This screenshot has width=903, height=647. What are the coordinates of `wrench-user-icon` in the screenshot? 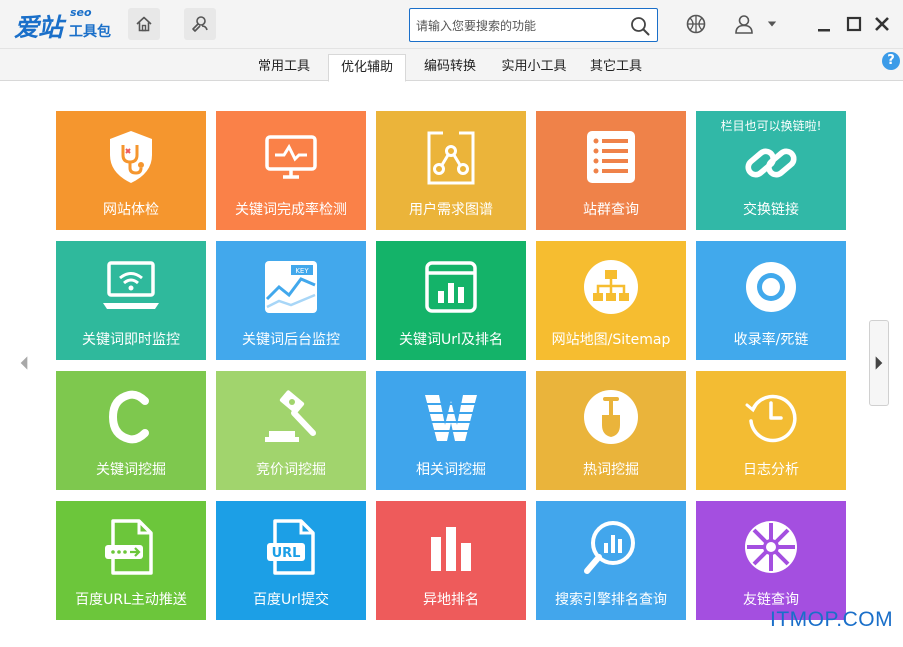 It's located at (200, 24).